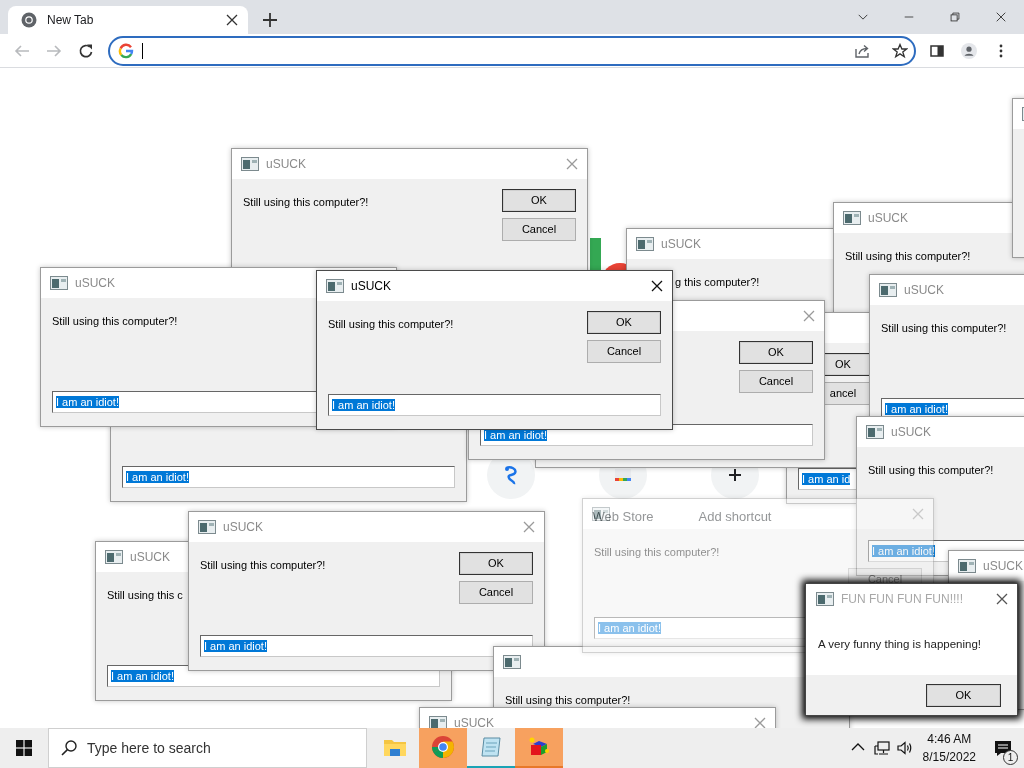 The width and height of the screenshot is (1024, 768). What do you see at coordinates (142, 50) in the screenshot?
I see `text-cursor` at bounding box center [142, 50].